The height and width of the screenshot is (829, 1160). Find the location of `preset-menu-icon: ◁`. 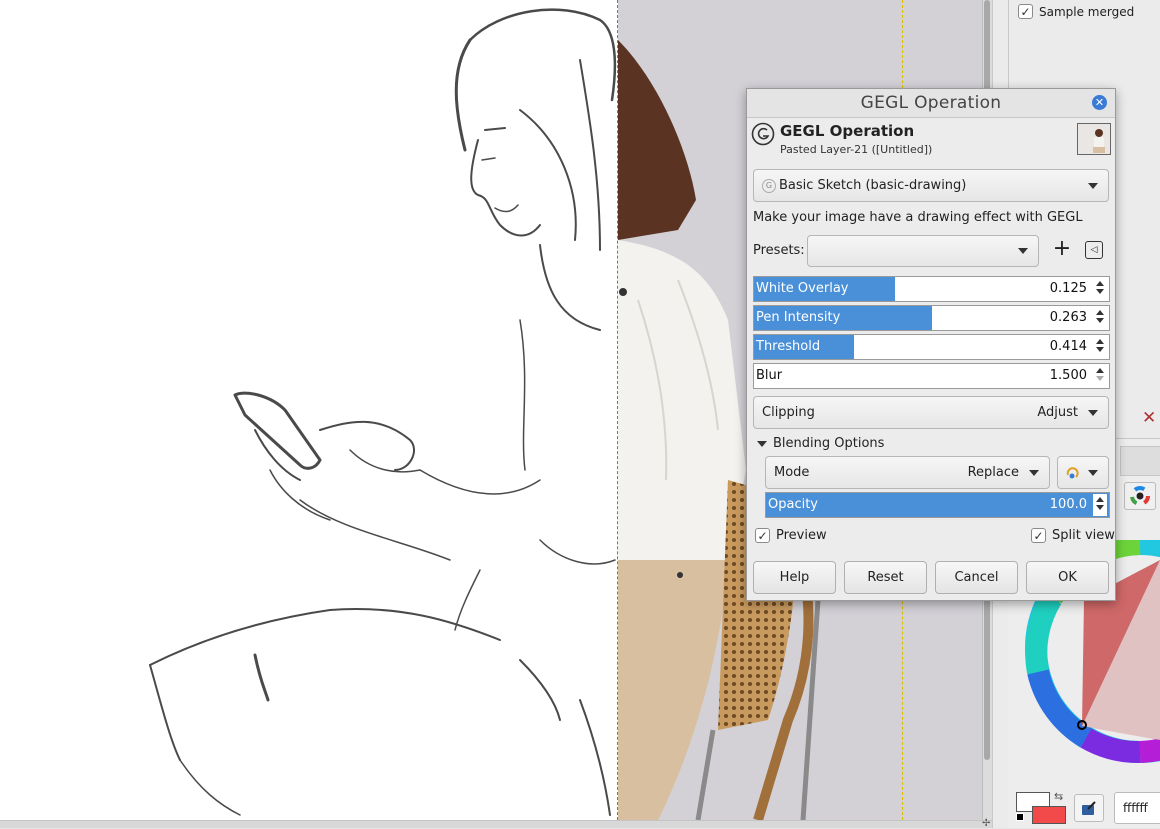

preset-menu-icon: ◁ is located at coordinates (1094, 250).